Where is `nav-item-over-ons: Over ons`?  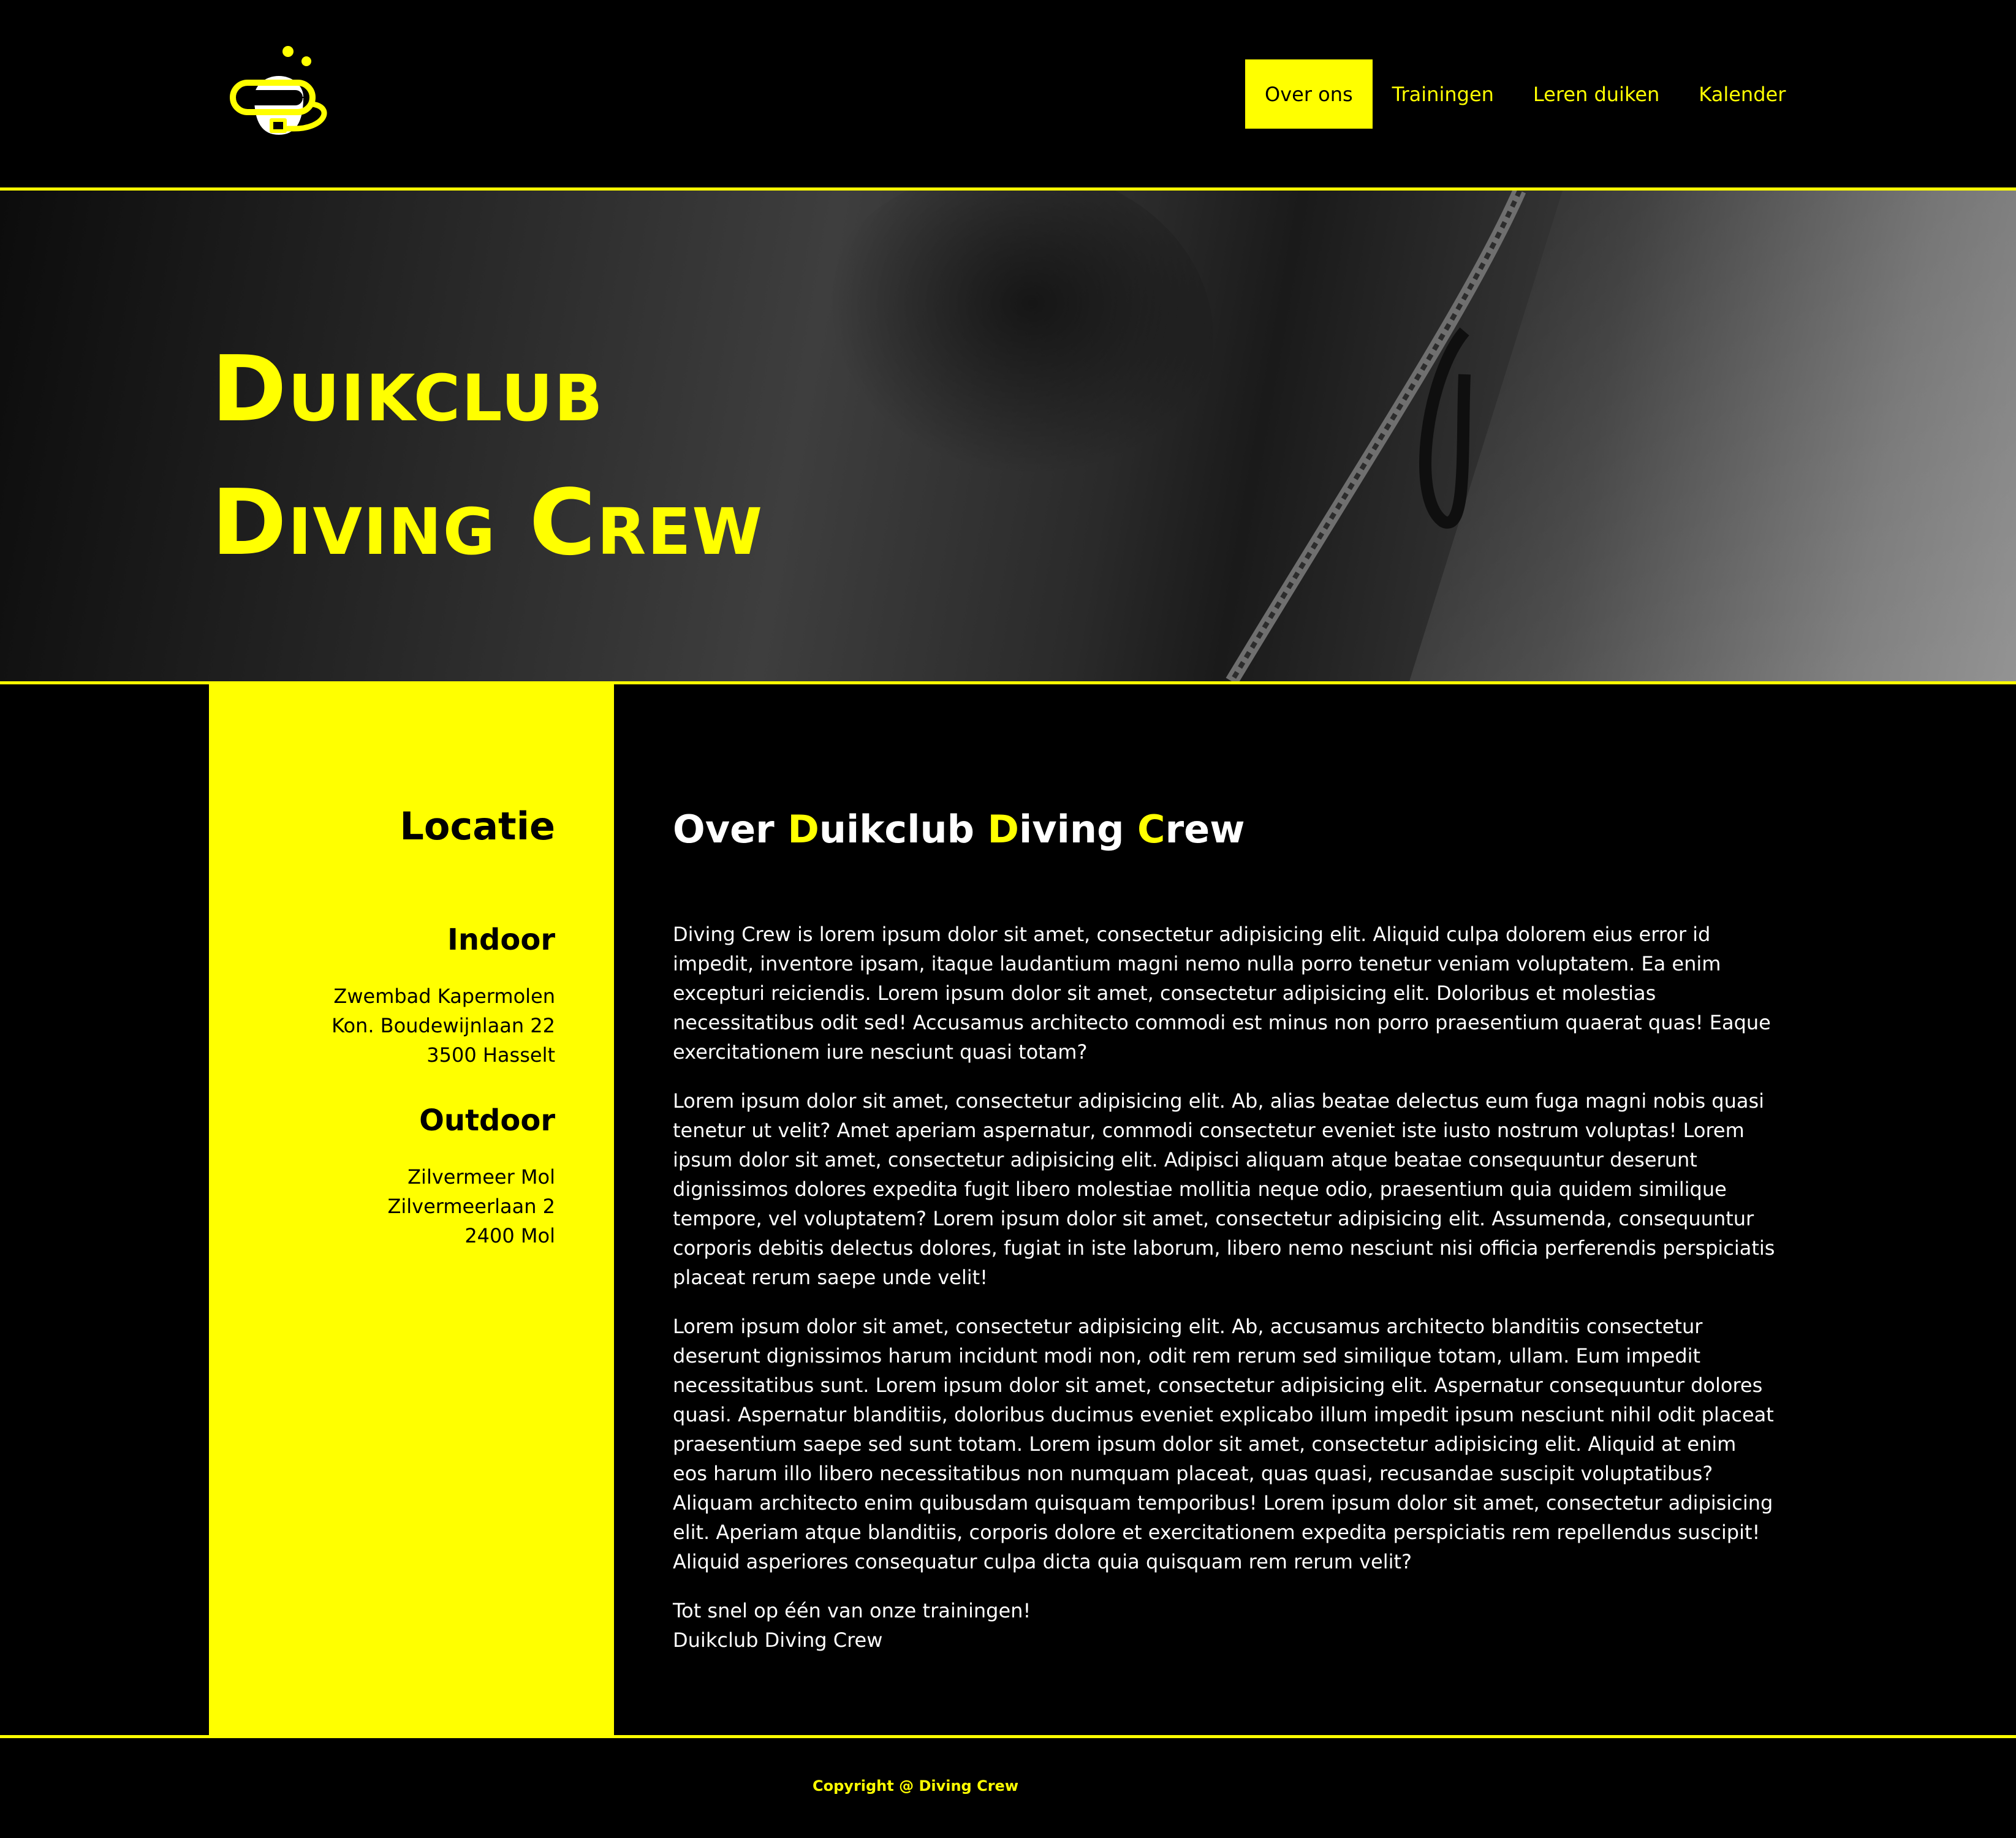
nav-item-over-ons: Over ons is located at coordinates (1309, 94).